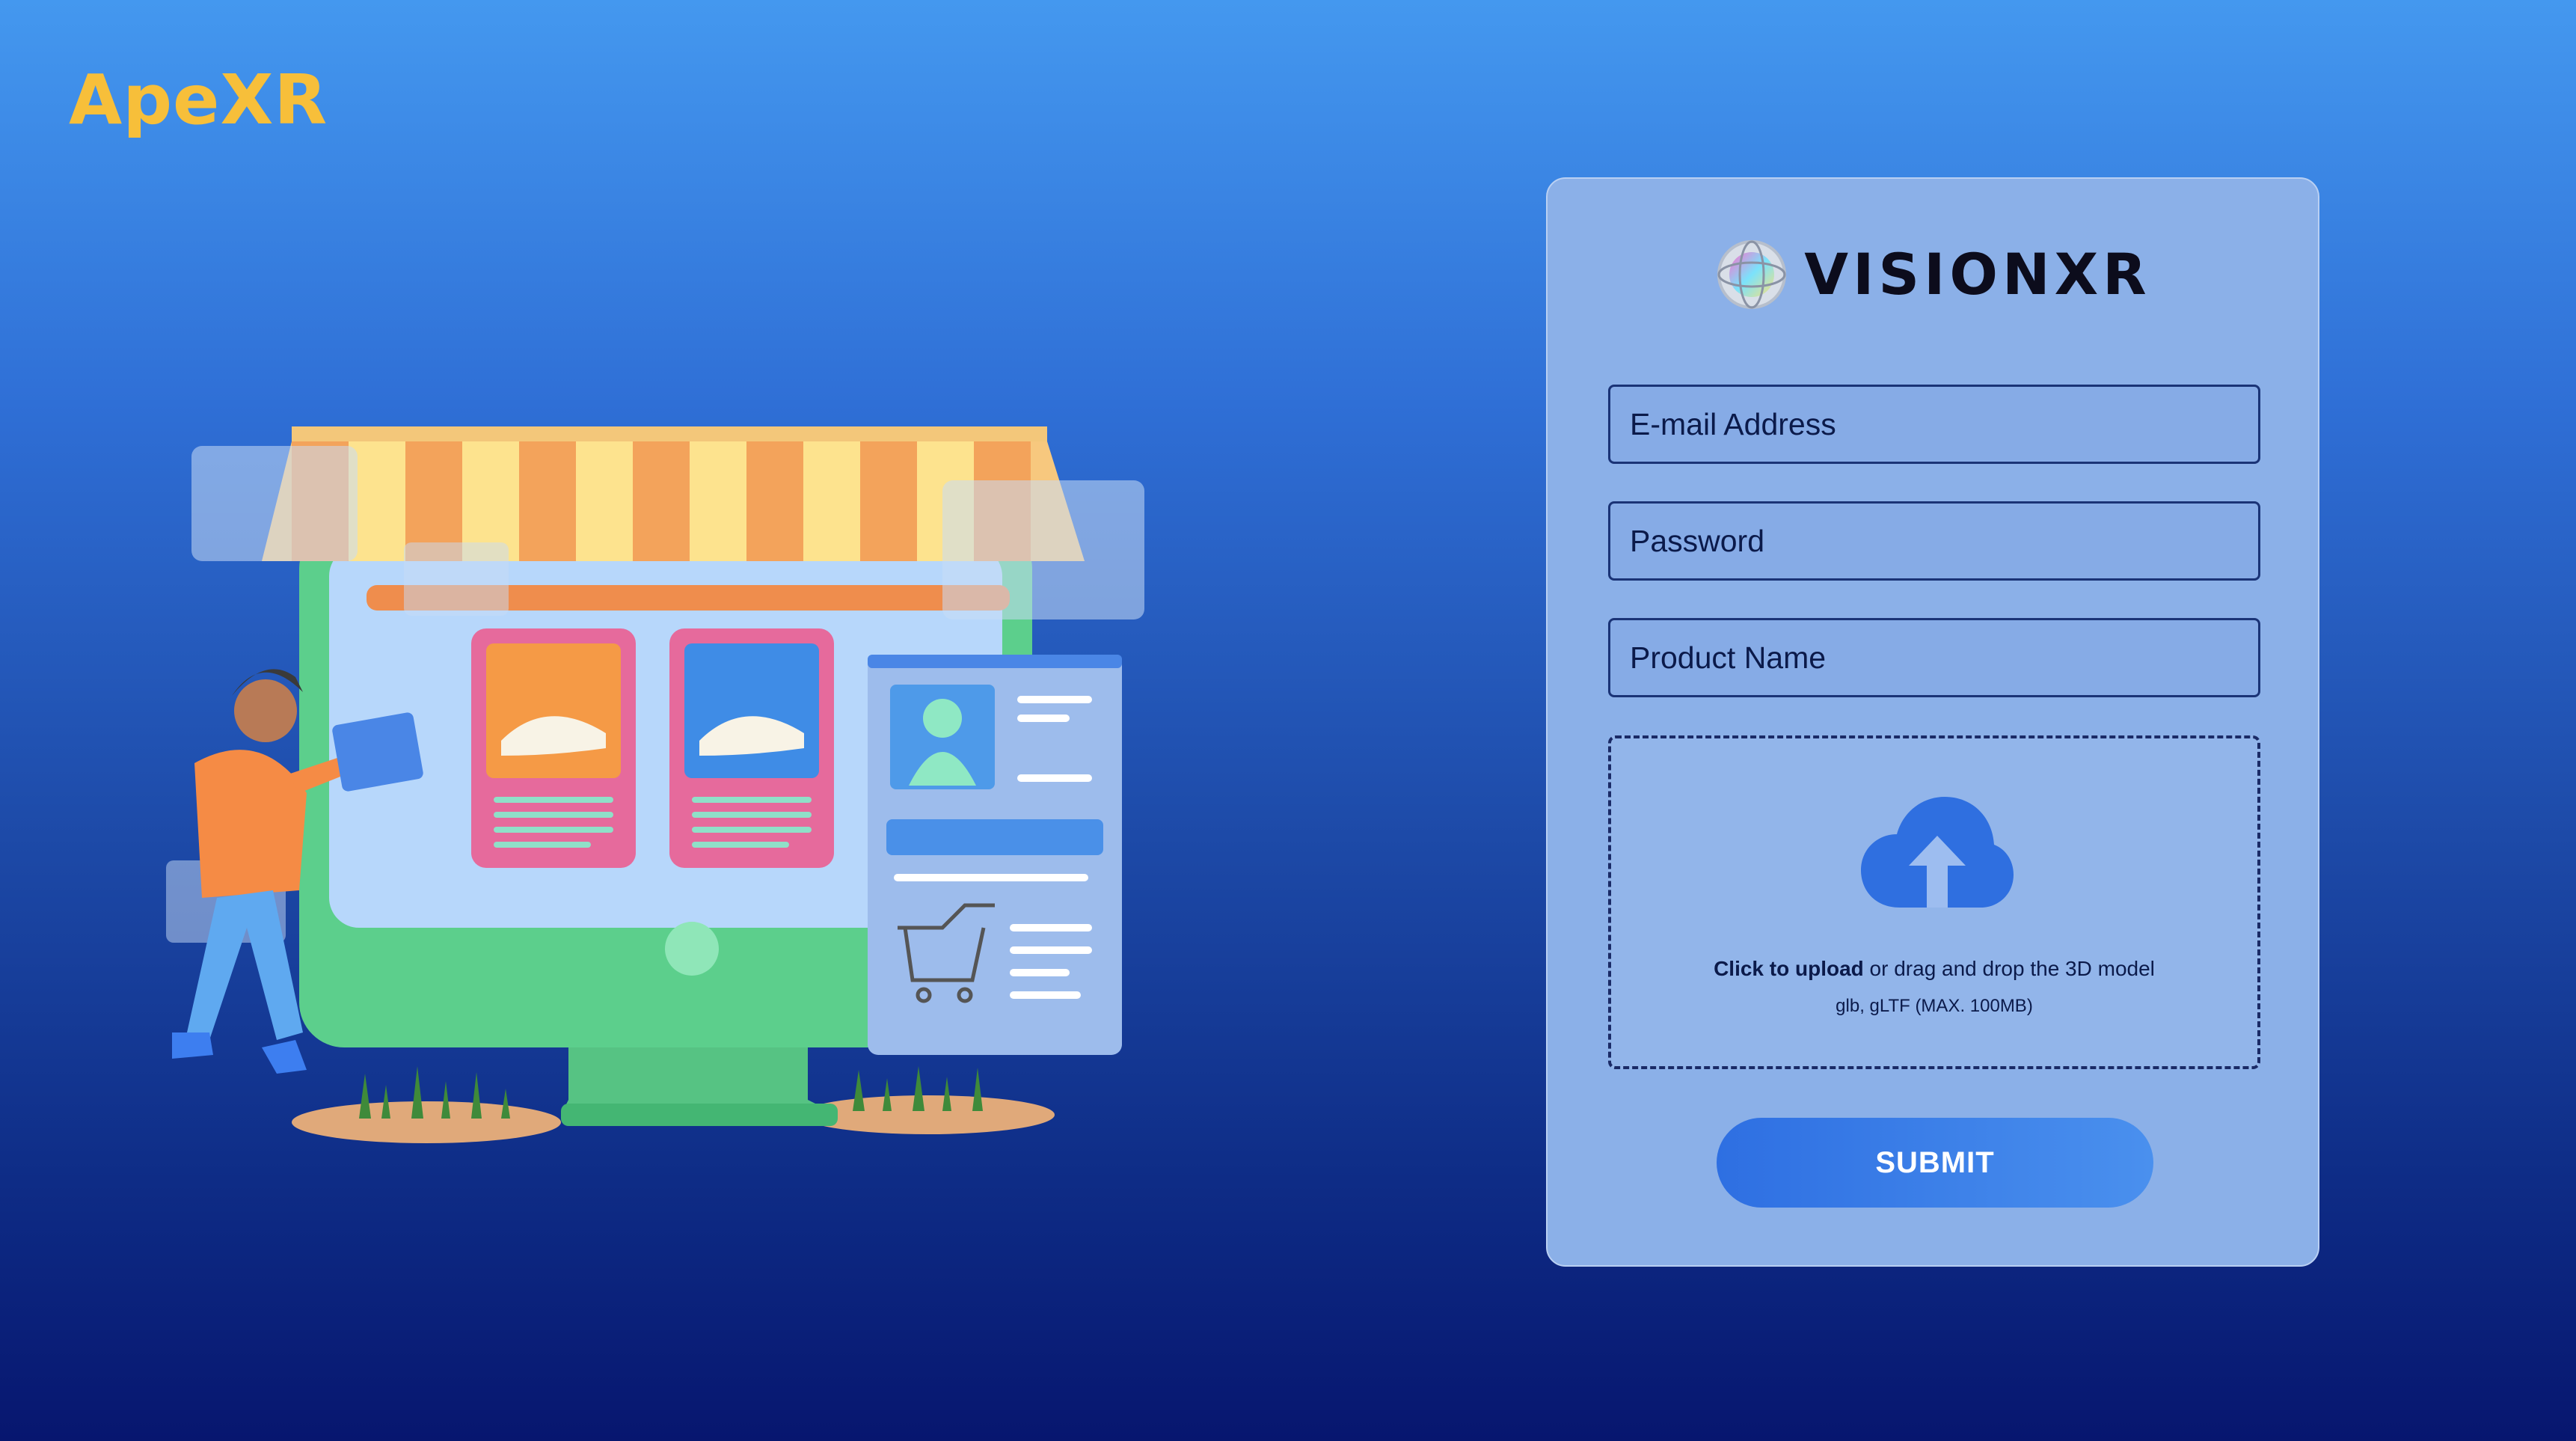 Image resolution: width=2576 pixels, height=1441 pixels. What do you see at coordinates (1934, 424) in the screenshot?
I see `email-field` at bounding box center [1934, 424].